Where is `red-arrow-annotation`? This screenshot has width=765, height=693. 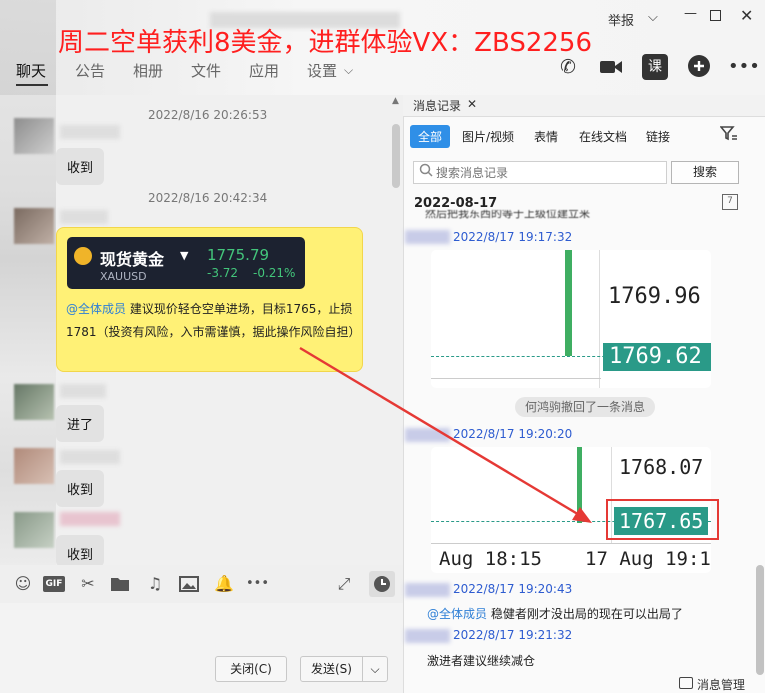 red-arrow-annotation is located at coordinates (445, 434).